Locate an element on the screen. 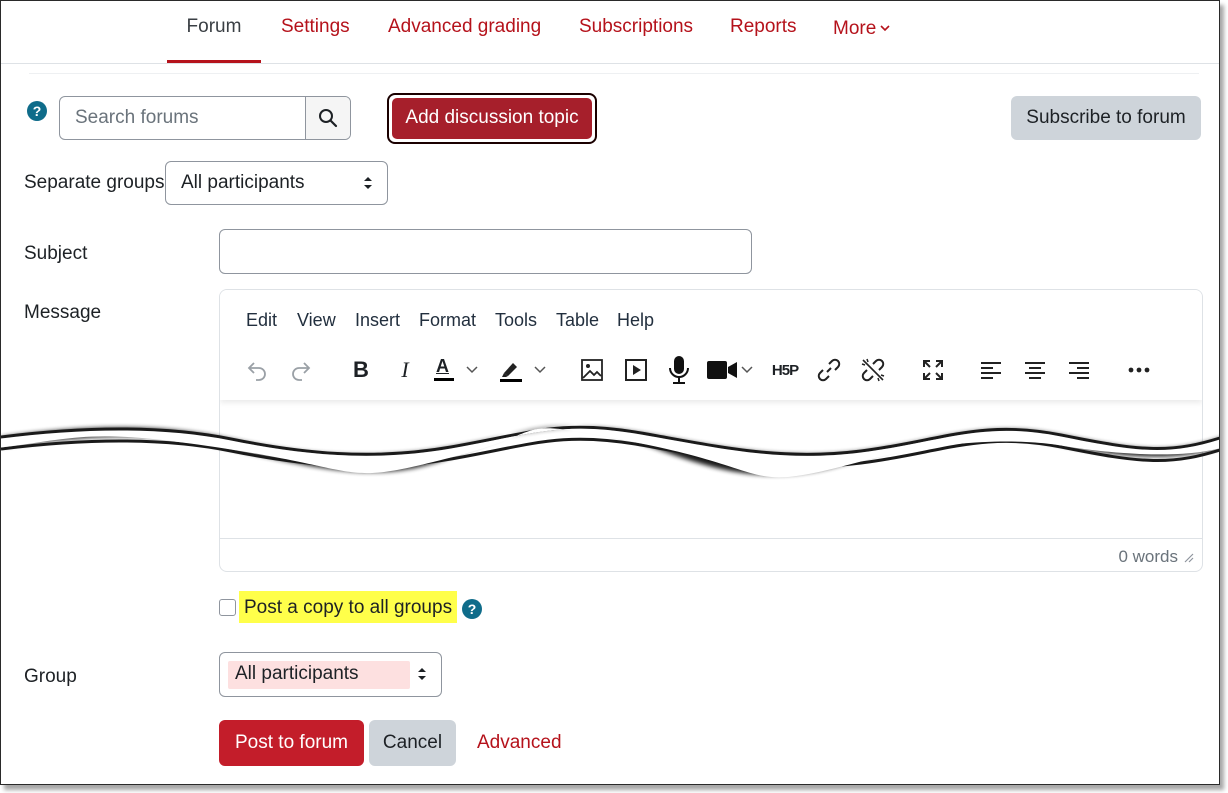  advanced-link: Advanced is located at coordinates (519, 743).